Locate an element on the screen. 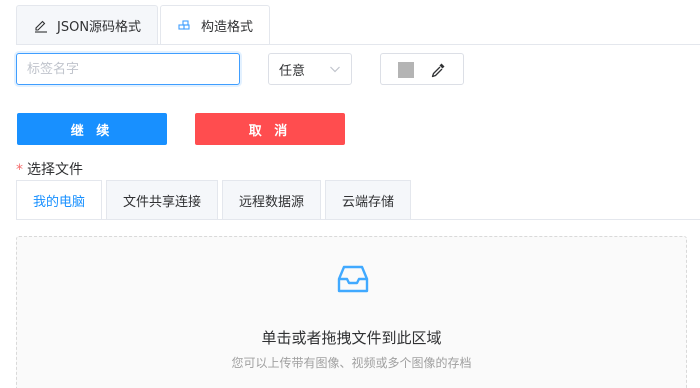 The width and height of the screenshot is (700, 388). tab-label: JSON源码格式 is located at coordinates (99, 27).